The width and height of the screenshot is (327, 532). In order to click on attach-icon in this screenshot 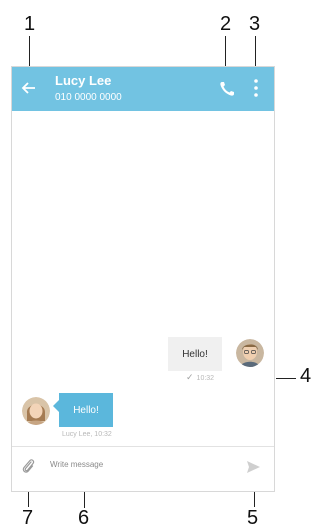, I will do `click(28, 466)`.